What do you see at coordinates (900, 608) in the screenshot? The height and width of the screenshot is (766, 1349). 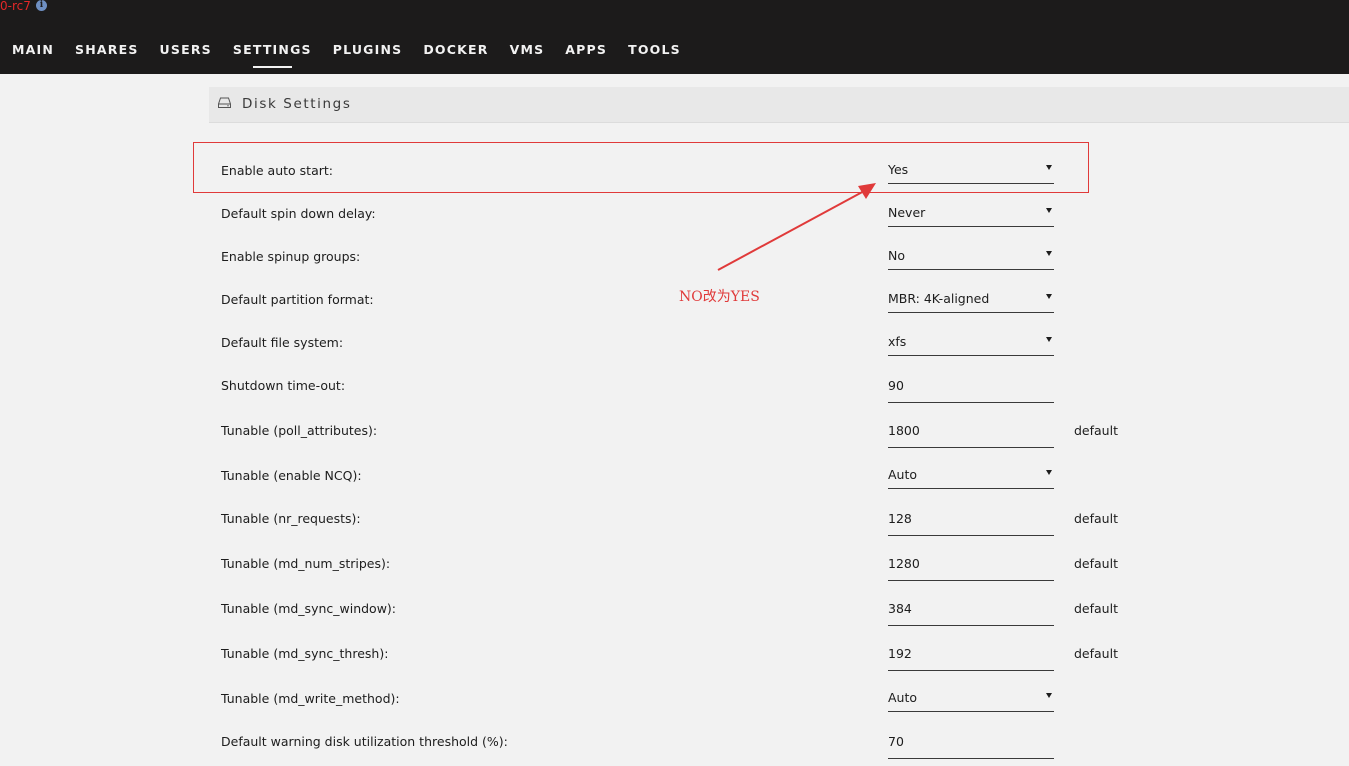 I see `md-sync-window-value: 384` at bounding box center [900, 608].